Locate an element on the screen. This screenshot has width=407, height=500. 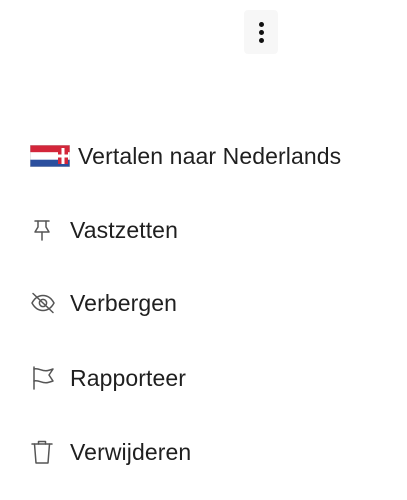
menu-item-hide: Verbergen is located at coordinates (103, 303).